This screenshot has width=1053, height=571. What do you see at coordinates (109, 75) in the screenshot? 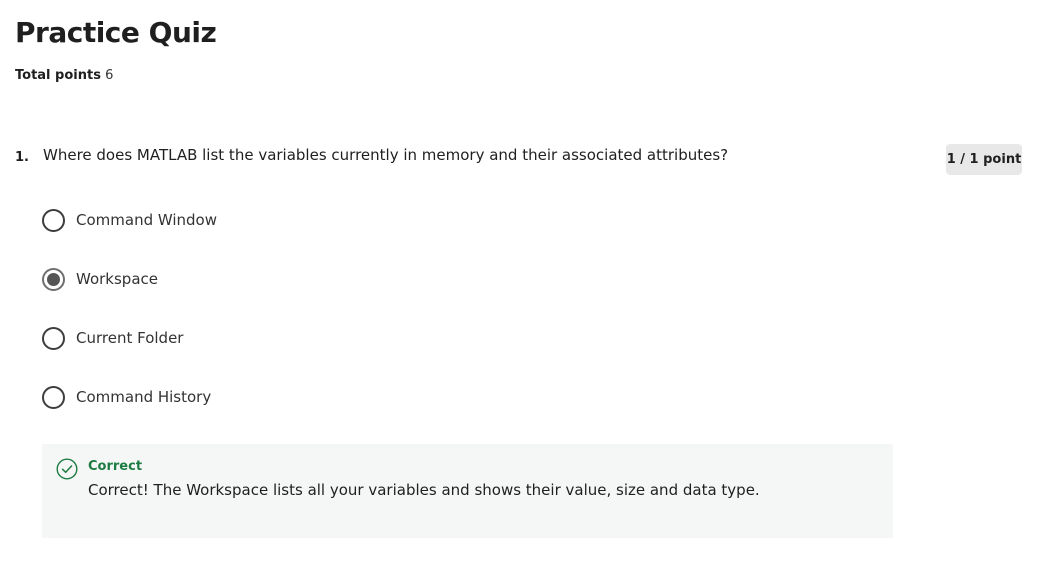
I see `total-points-value: 6` at bounding box center [109, 75].